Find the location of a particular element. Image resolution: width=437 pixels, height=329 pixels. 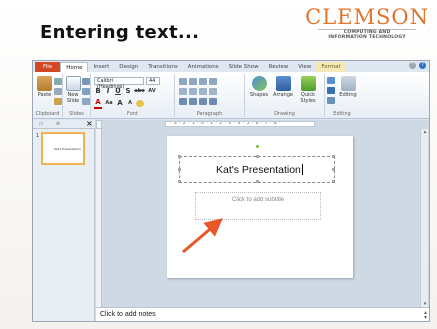

quick-styles-label: Quick Styles is located at coordinates (308, 98).